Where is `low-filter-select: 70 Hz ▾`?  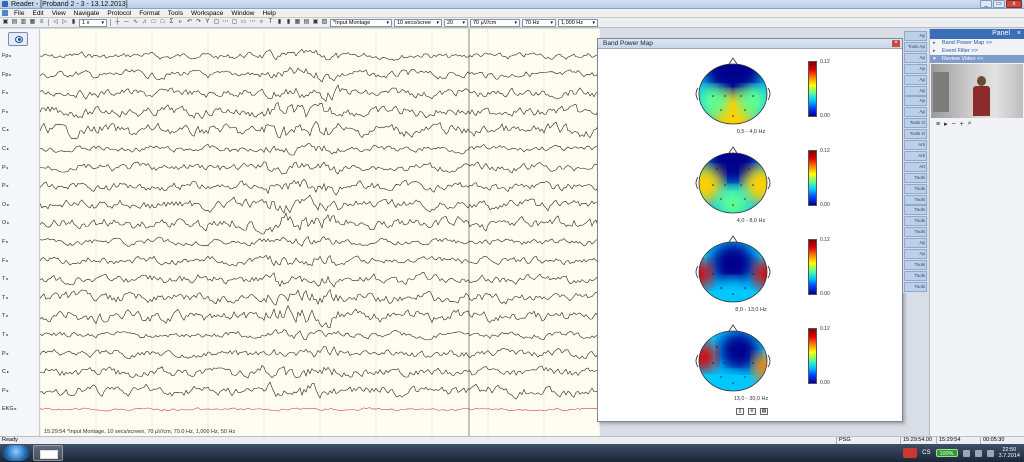 low-filter-select: 70 Hz ▾ is located at coordinates (539, 22).